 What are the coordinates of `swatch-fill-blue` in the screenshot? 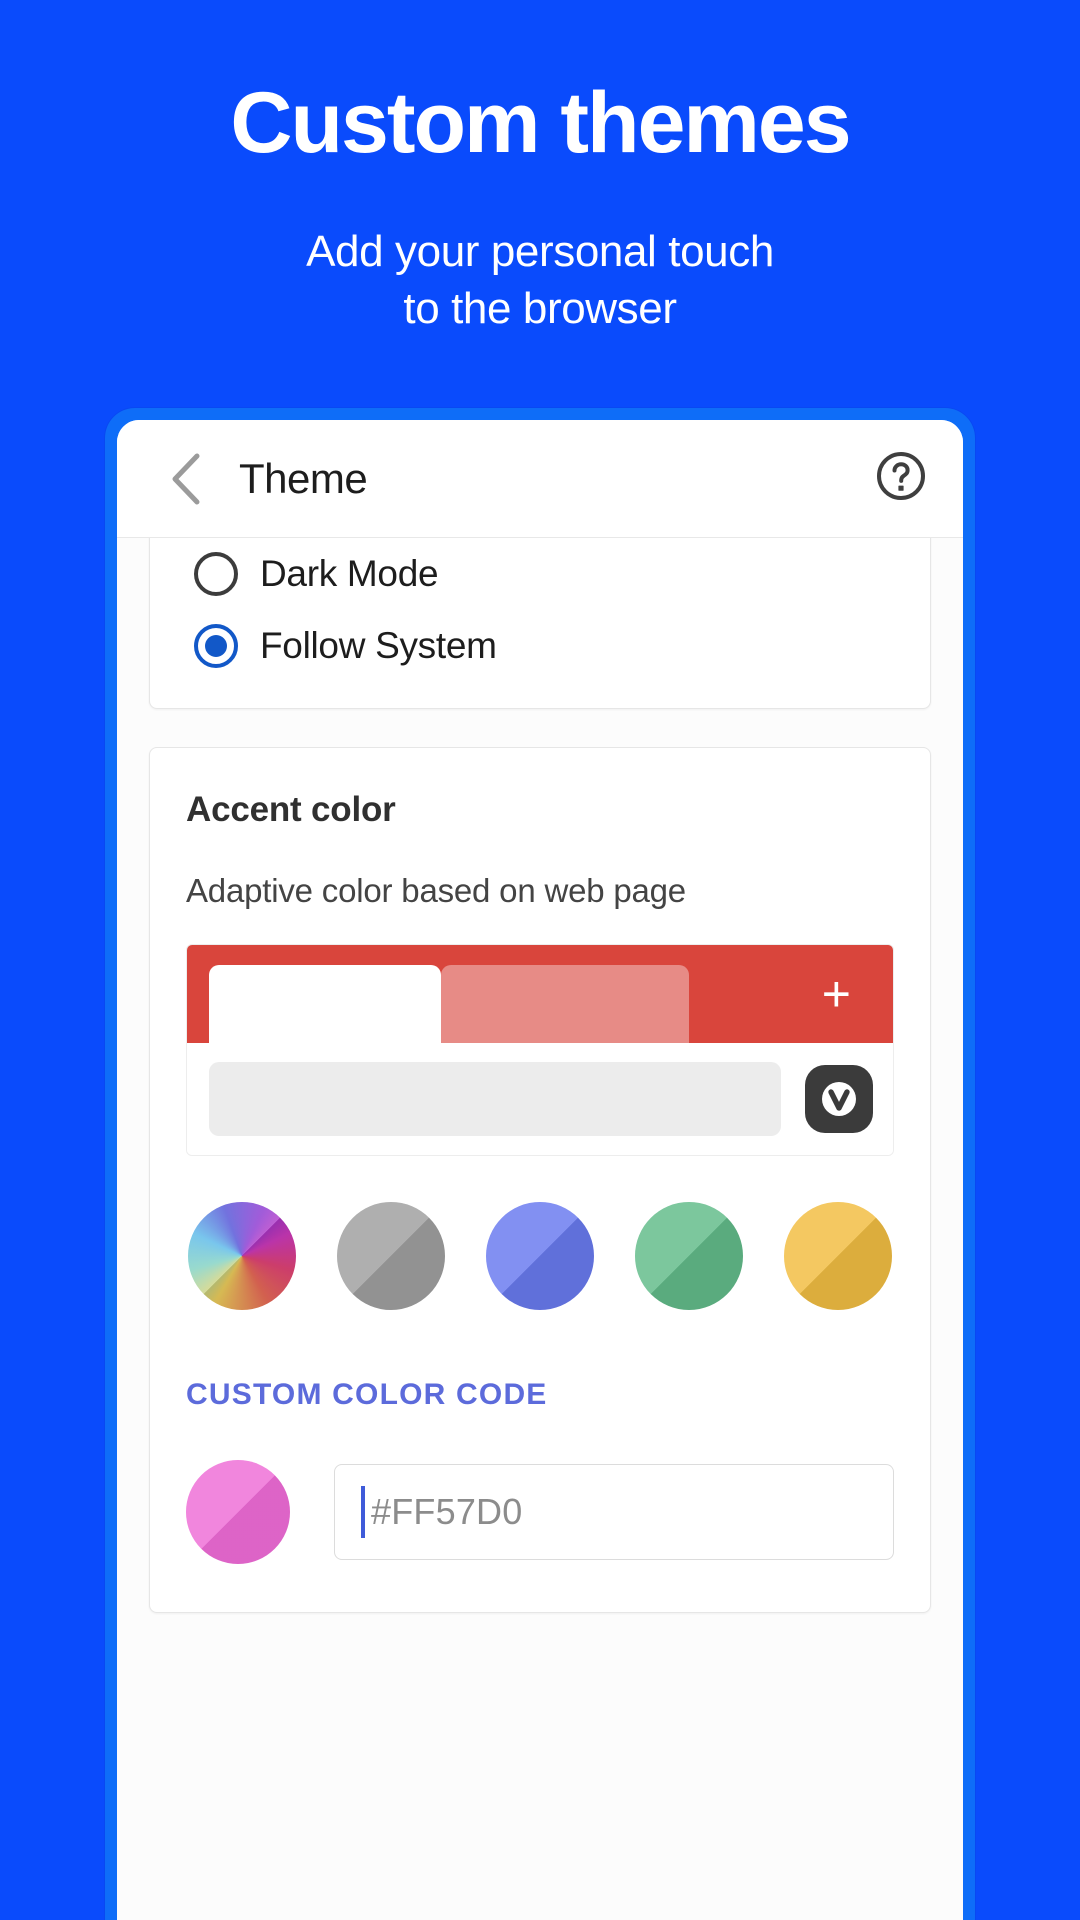 It's located at (540, 1256).